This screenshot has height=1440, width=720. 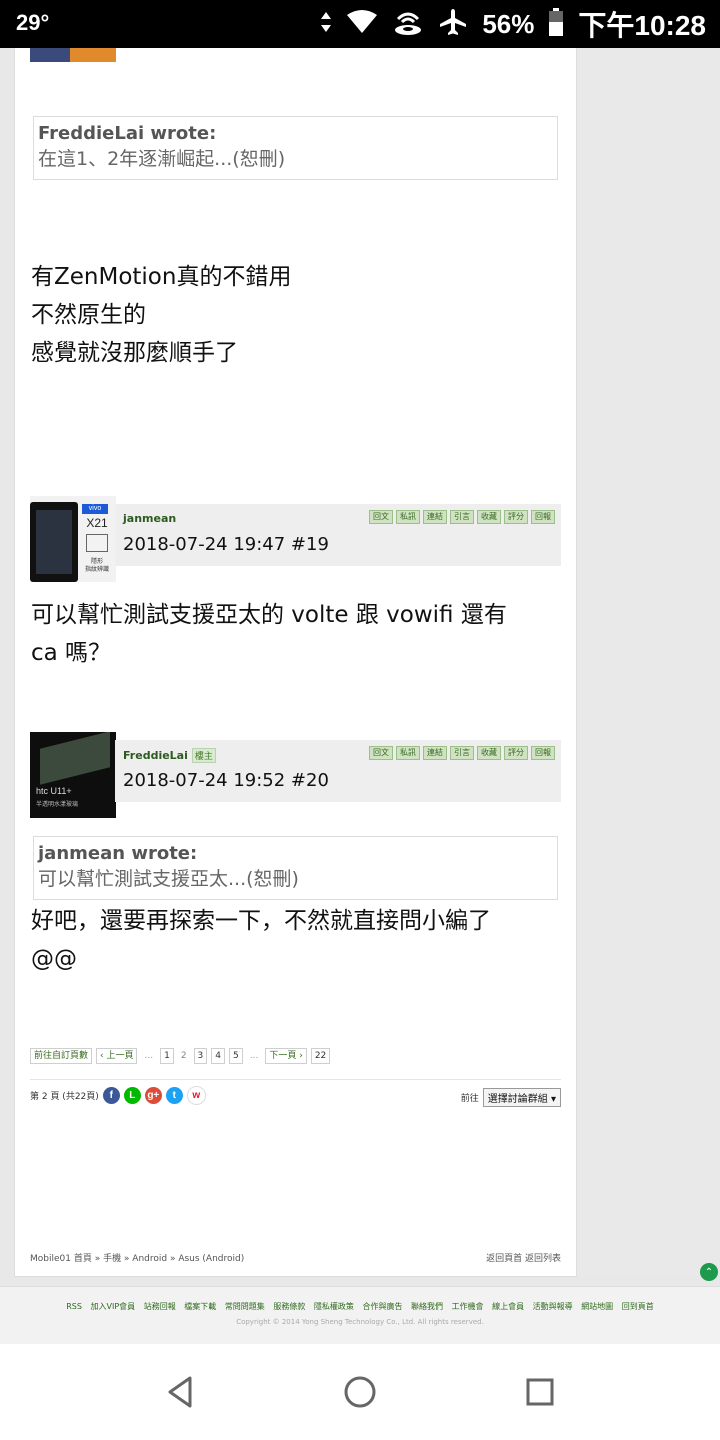 I want to click on back-triangle-icon, so click(x=180, y=1392).